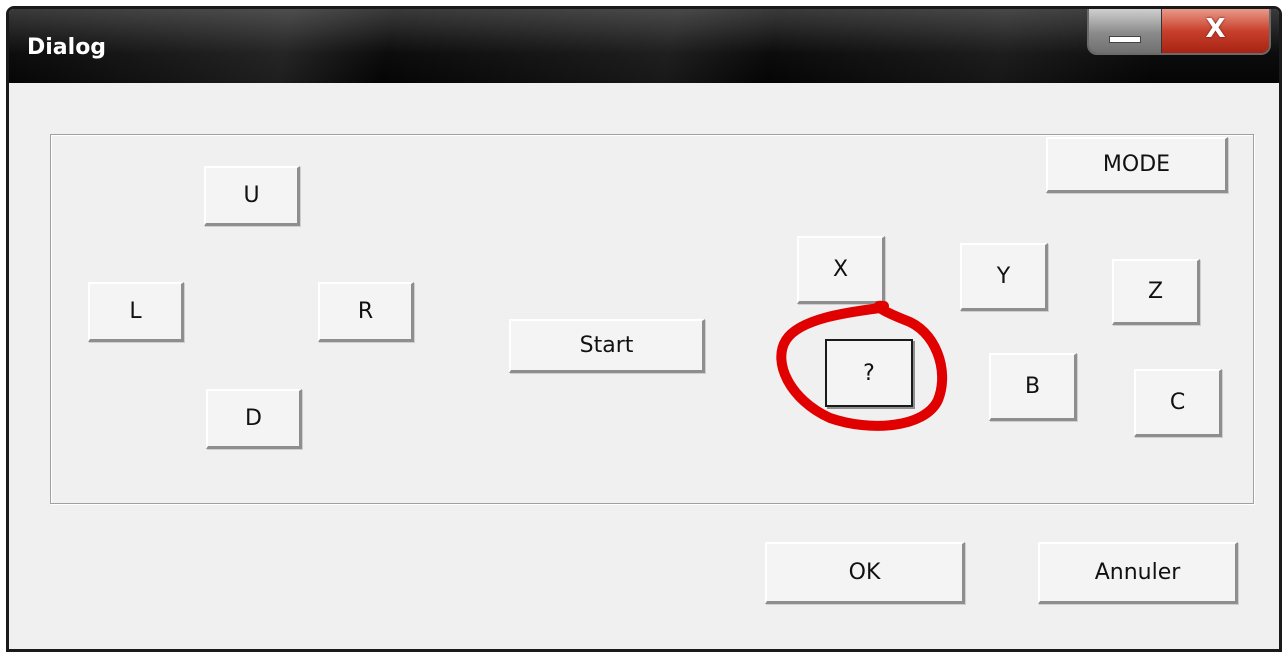 Image resolution: width=1288 pixels, height=657 pixels. Describe the element at coordinates (67, 47) in the screenshot. I see `window-title: Dialog` at that location.